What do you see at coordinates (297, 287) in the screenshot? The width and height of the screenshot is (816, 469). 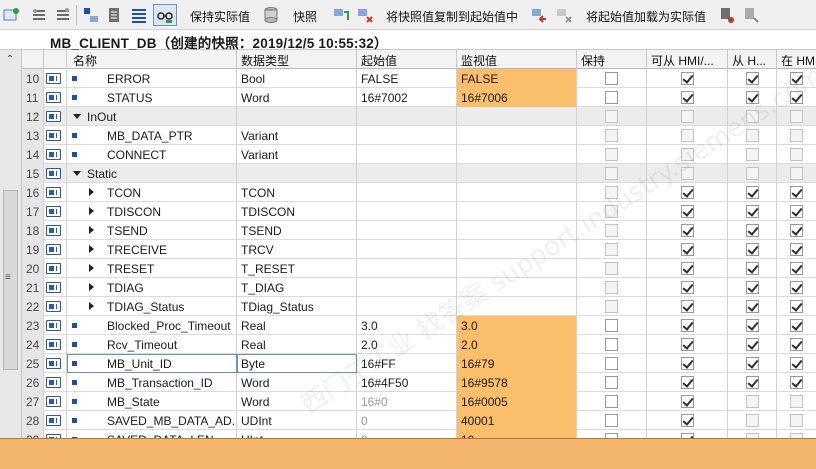 I see `cell-datatype: T_DIAG` at bounding box center [297, 287].